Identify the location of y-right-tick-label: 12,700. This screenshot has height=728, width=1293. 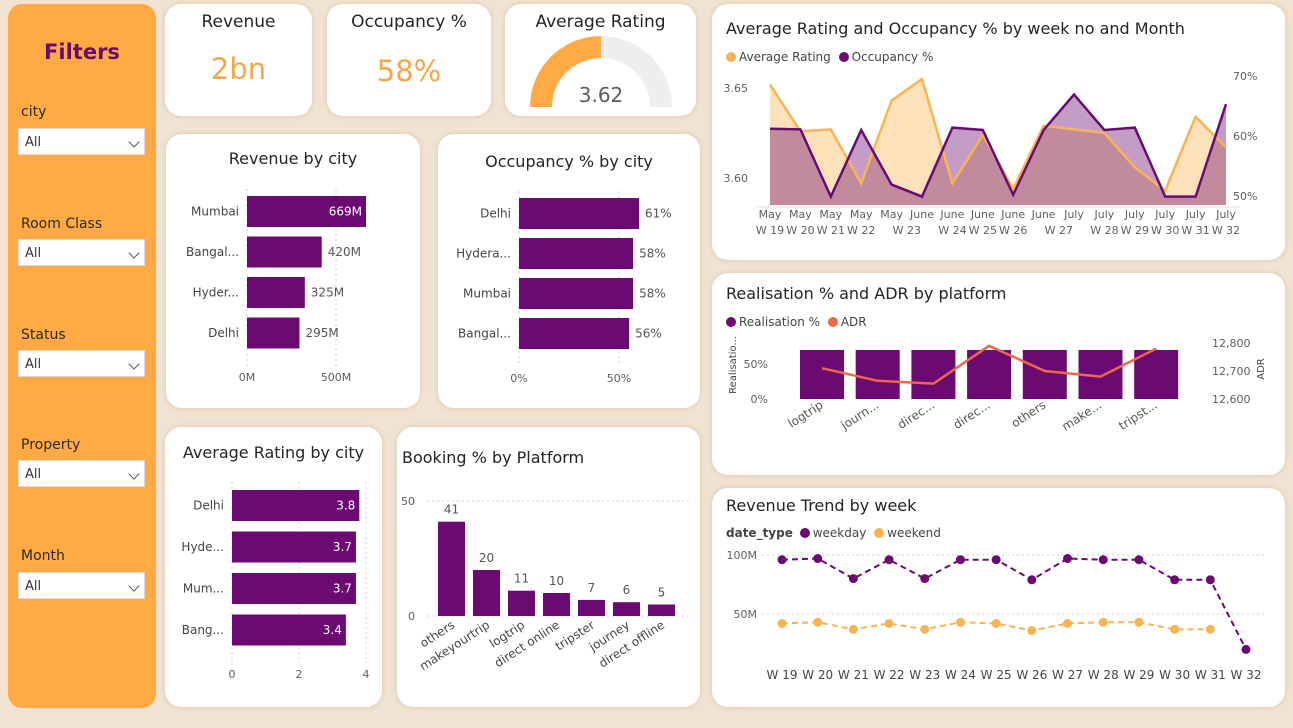
(1231, 371).